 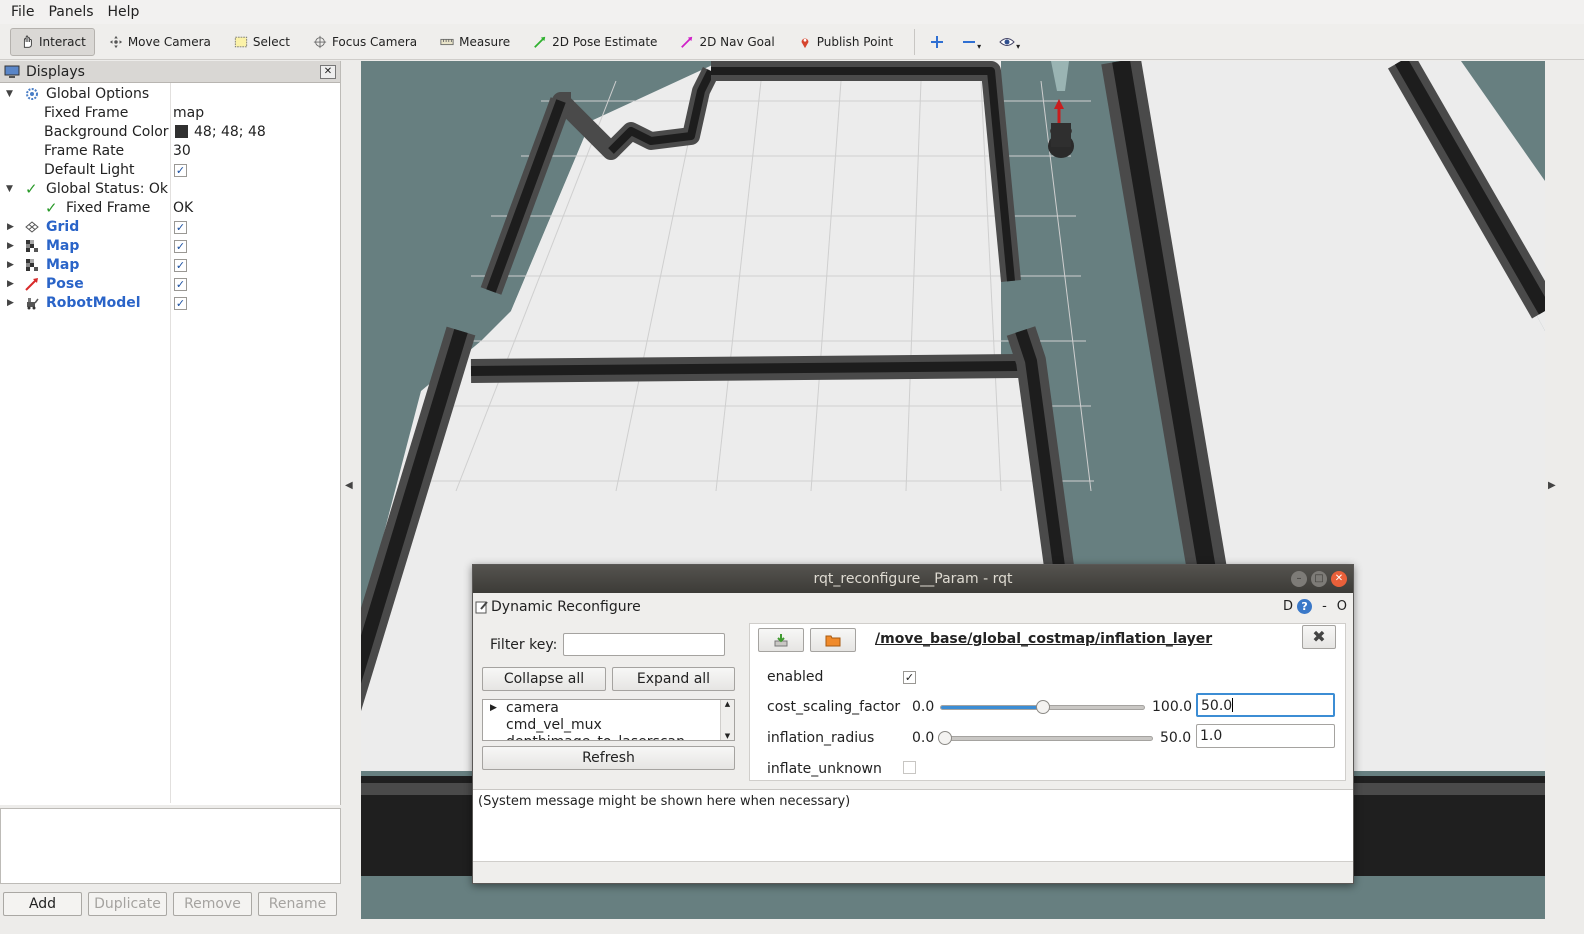 What do you see at coordinates (22, 12) in the screenshot?
I see `menu-file: File` at bounding box center [22, 12].